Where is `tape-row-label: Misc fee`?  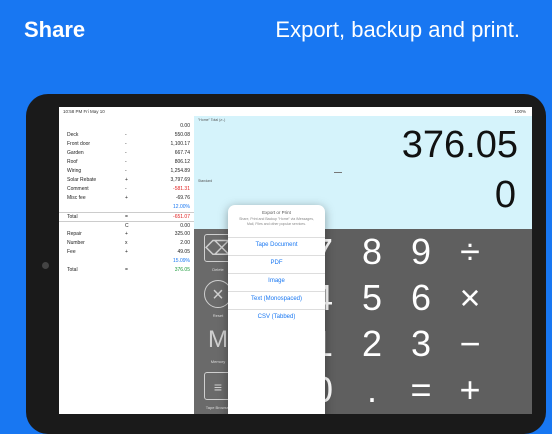 tape-row-label: Misc fee is located at coordinates (76, 198).